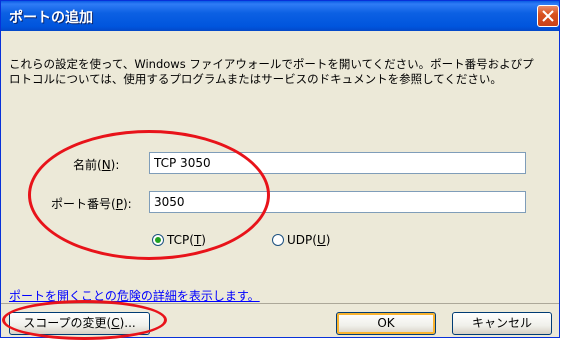 The width and height of the screenshot is (562, 340). I want to click on name-label: 名前(N):, so click(96, 164).